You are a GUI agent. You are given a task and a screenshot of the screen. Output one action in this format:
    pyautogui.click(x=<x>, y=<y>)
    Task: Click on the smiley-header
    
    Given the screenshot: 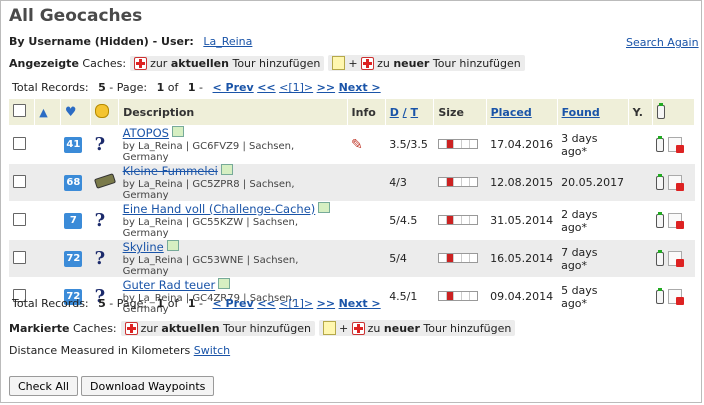 What is the action you would take?
    pyautogui.click(x=105, y=112)
    